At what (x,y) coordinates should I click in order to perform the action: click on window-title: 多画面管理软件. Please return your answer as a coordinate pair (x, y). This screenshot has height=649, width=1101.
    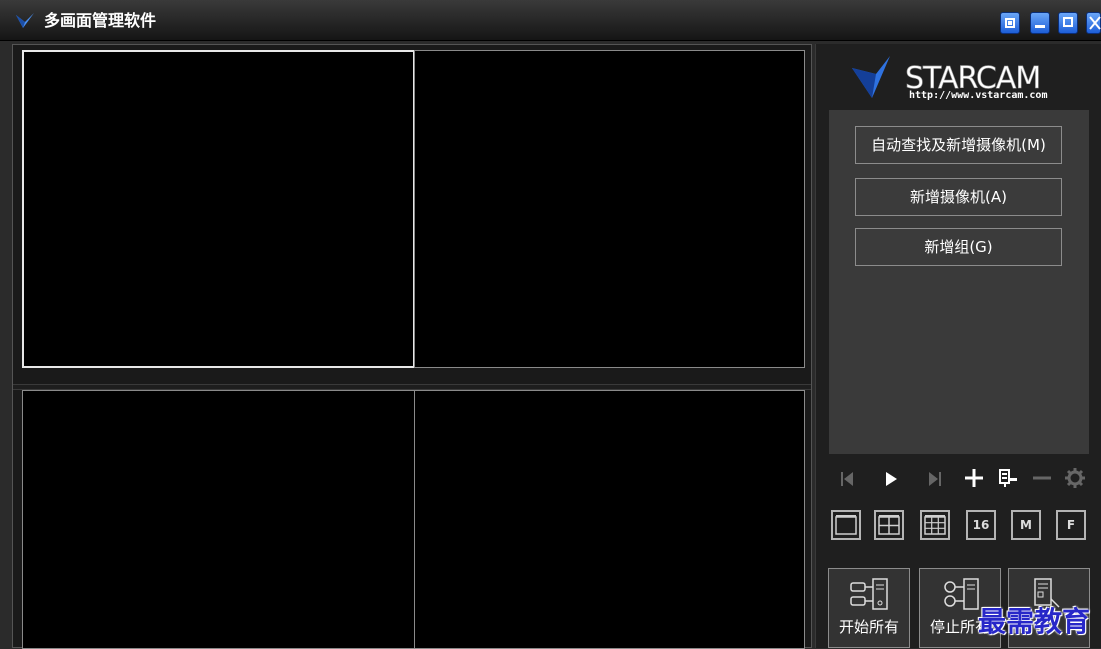
    Looking at the image, I should click on (100, 20).